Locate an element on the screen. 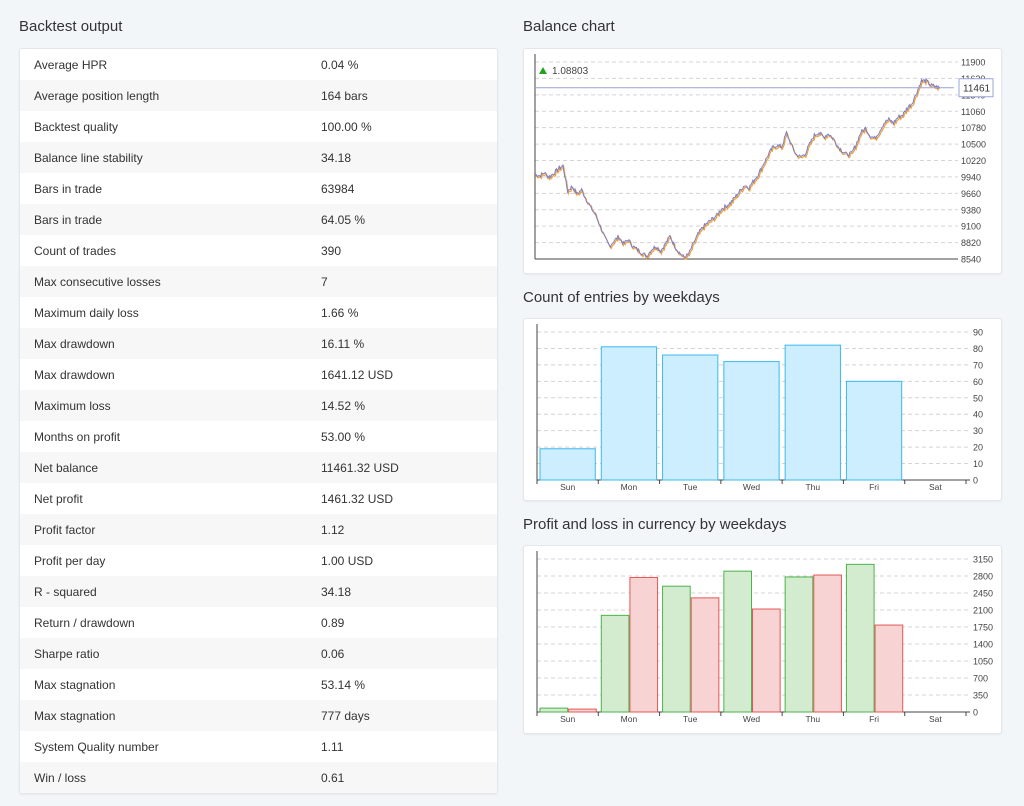 The image size is (1024, 806). y-tick-label: 2450 is located at coordinates (983, 594).